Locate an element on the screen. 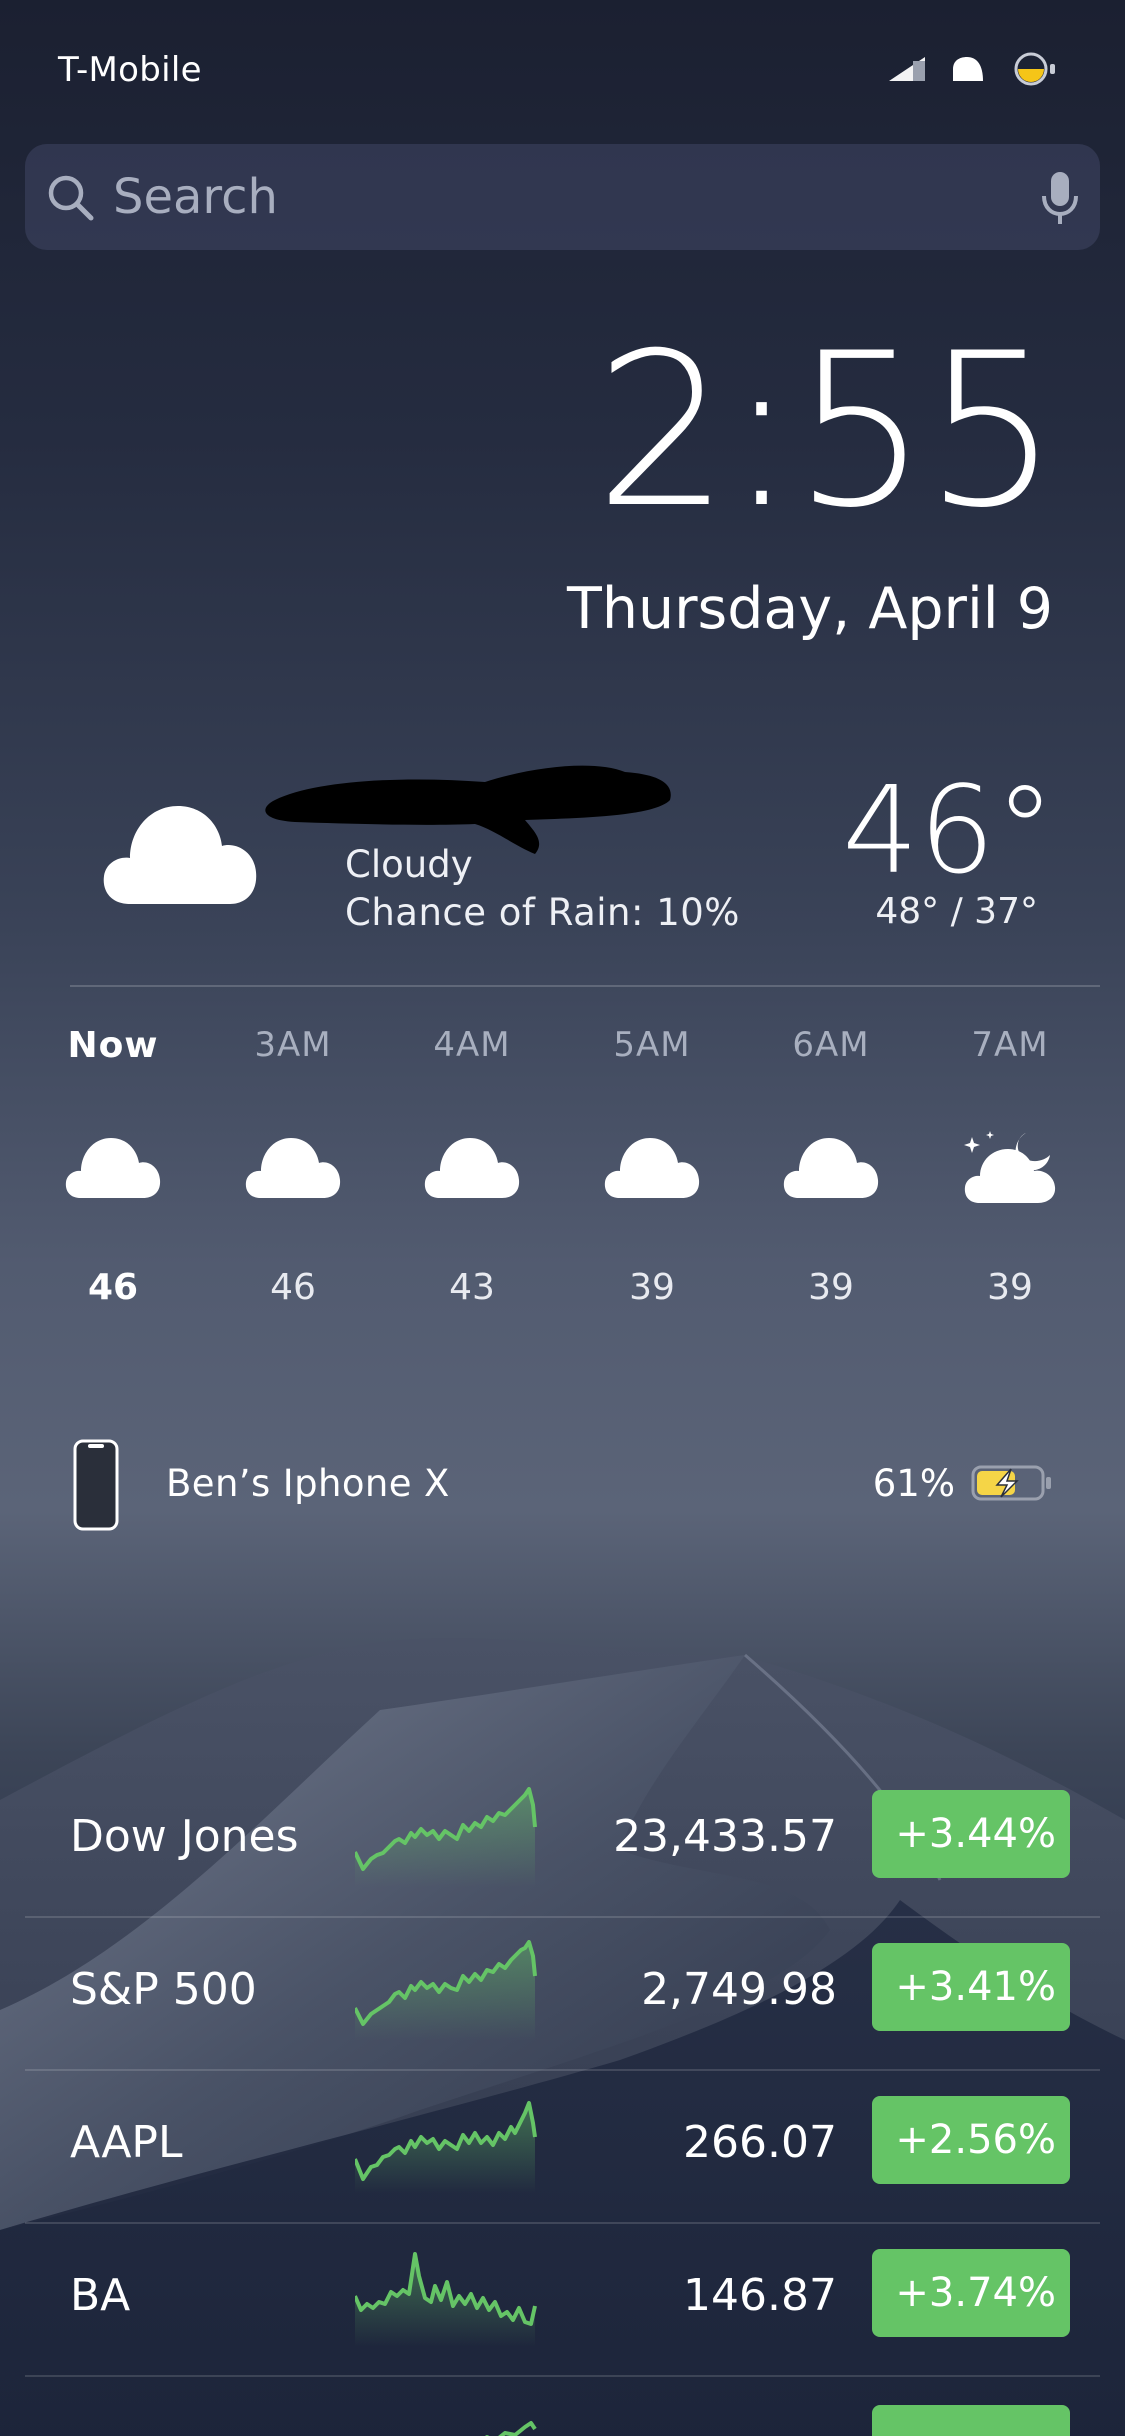 The width and height of the screenshot is (1125, 2436). search-bar is located at coordinates (562, 197).